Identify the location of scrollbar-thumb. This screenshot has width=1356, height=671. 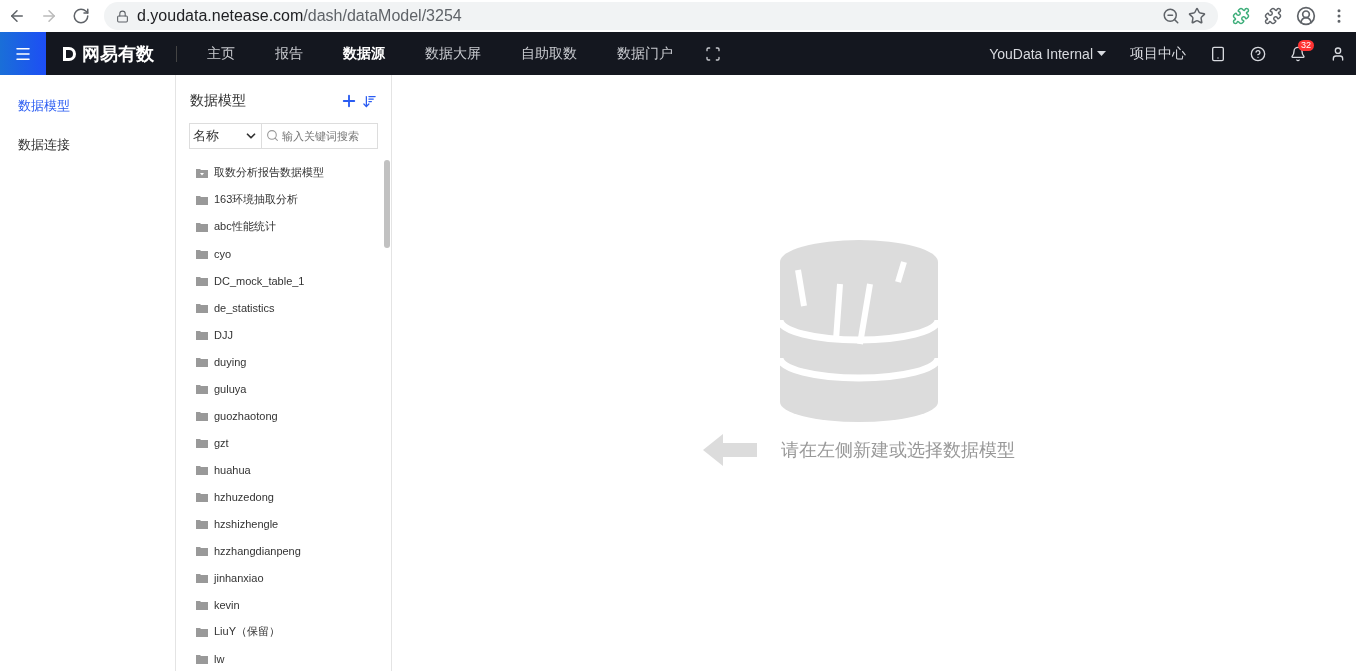
(387, 204).